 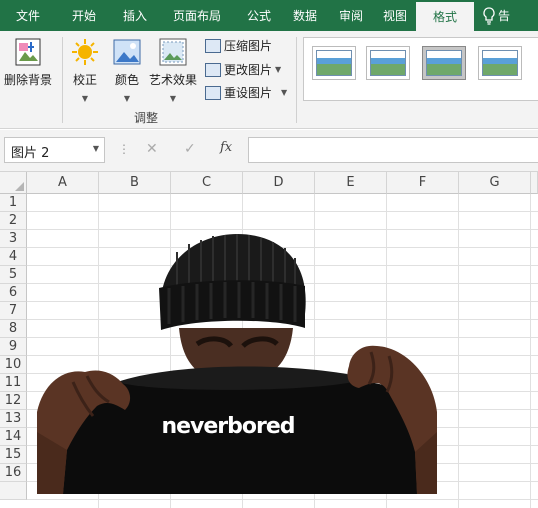 What do you see at coordinates (248, 70) in the screenshot?
I see `change-picture-label: 更改图片` at bounding box center [248, 70].